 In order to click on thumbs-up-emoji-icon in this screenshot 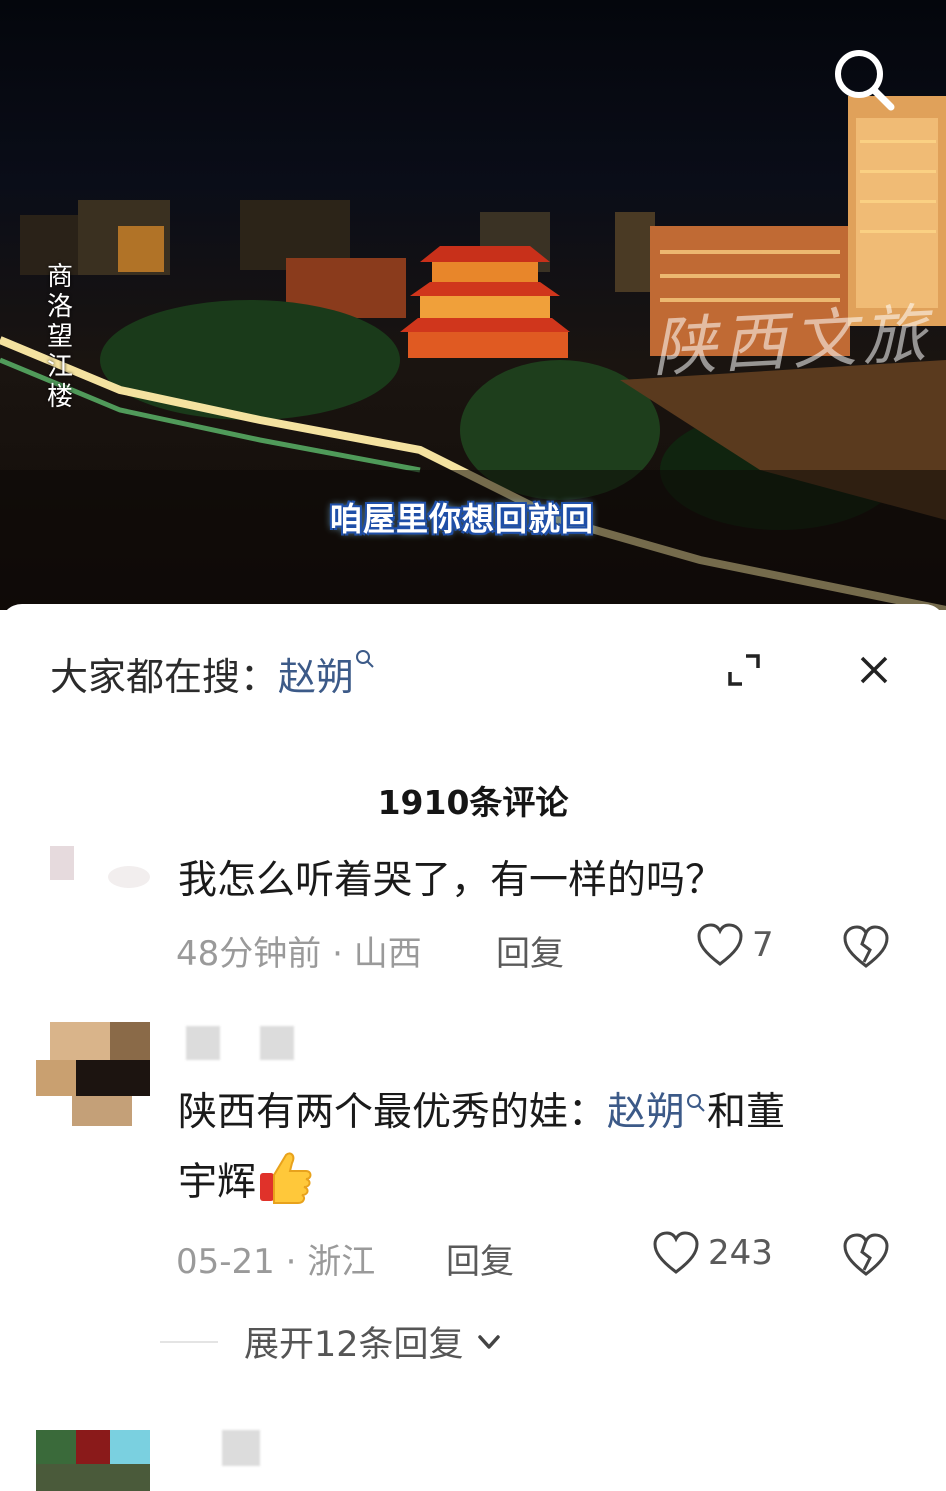, I will do `click(286, 1178)`.